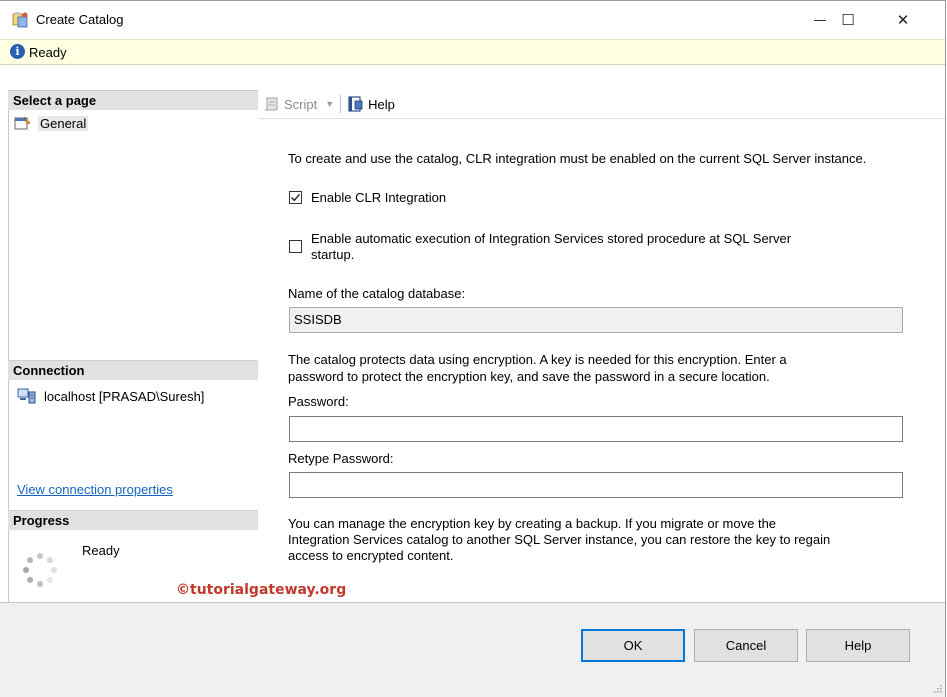 This screenshot has height=697, width=947. I want to click on connection-label: localhost [PRASAD\Suresh], so click(124, 396).